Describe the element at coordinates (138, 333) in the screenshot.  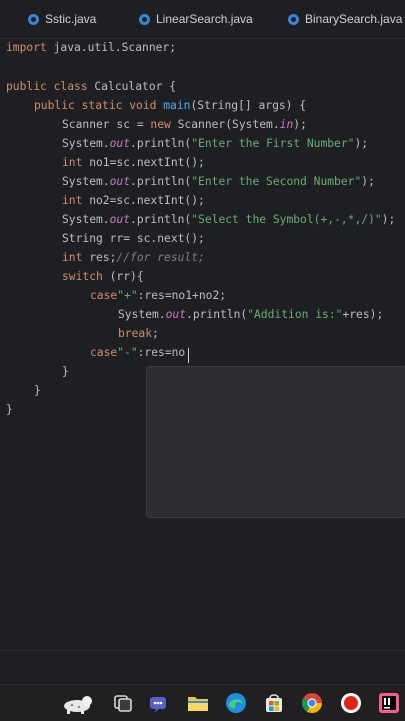
I see `code-line-16: break;` at that location.